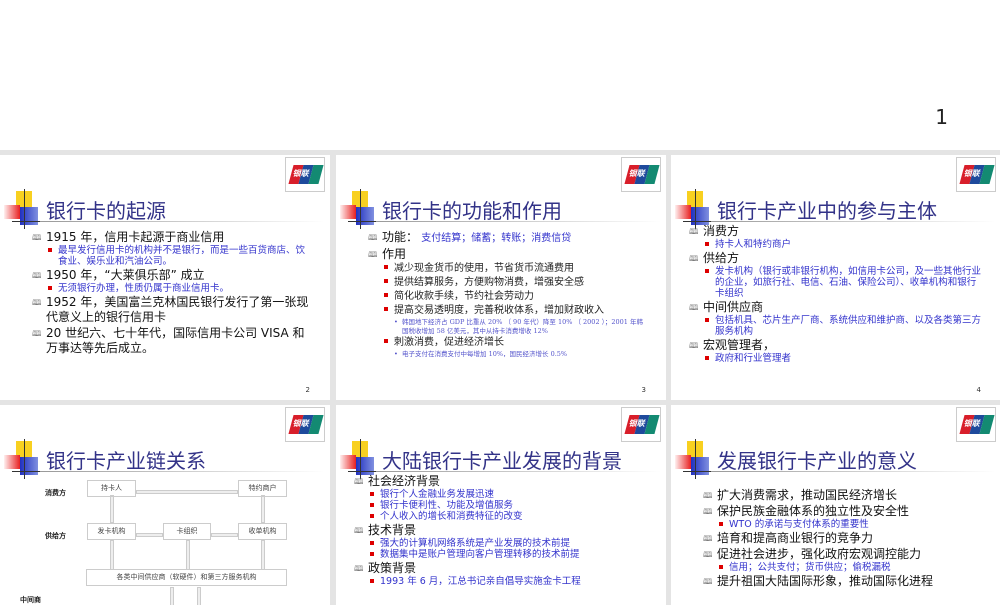  I want to click on slide-number: 2, so click(307, 390).